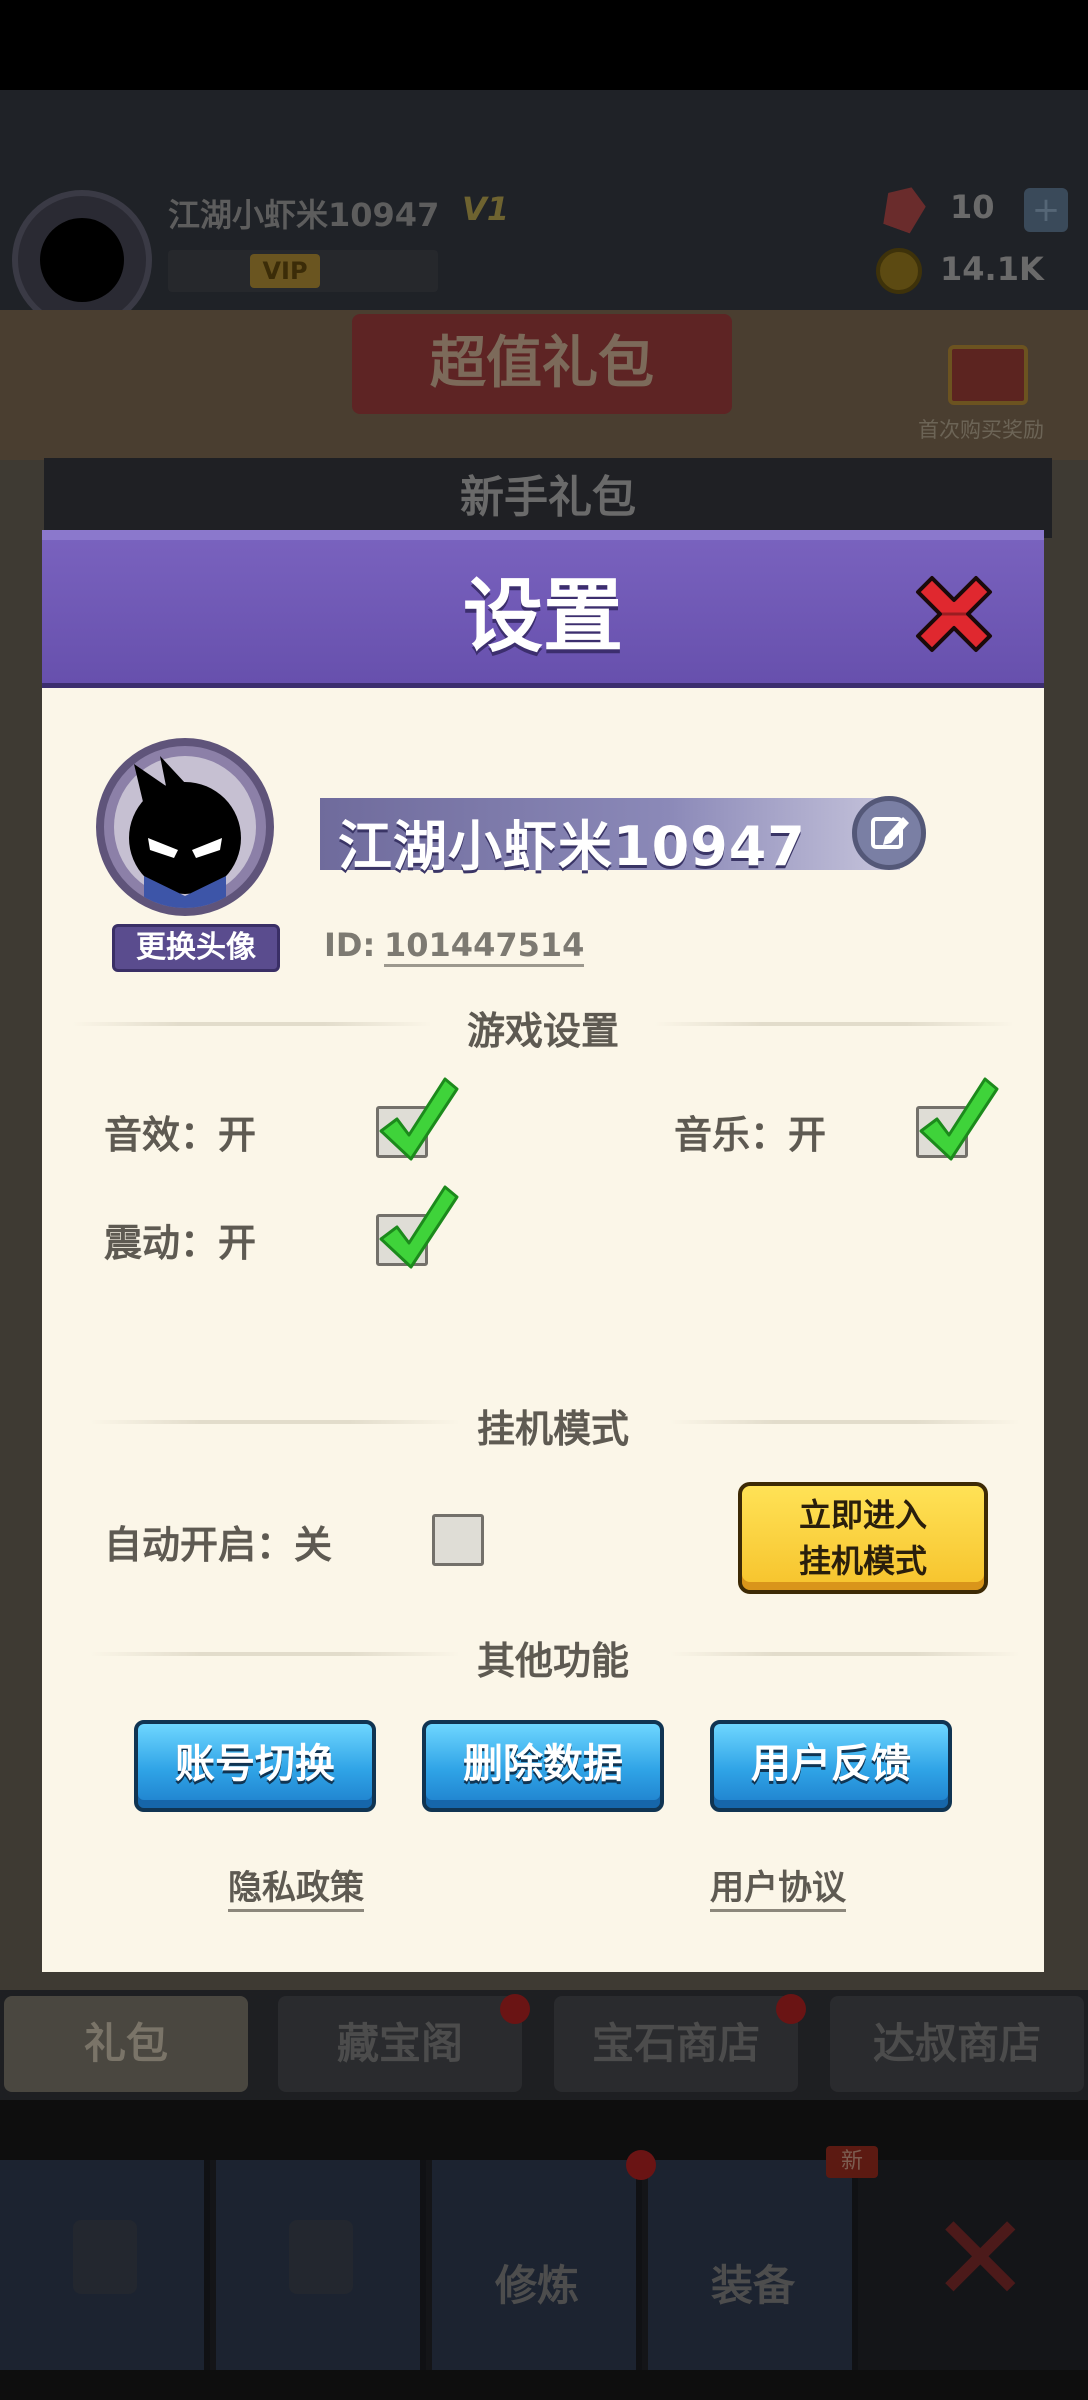 This screenshot has width=1088, height=2400. What do you see at coordinates (552, 1661) in the screenshot?
I see `other-functions-title: 其他功能` at bounding box center [552, 1661].